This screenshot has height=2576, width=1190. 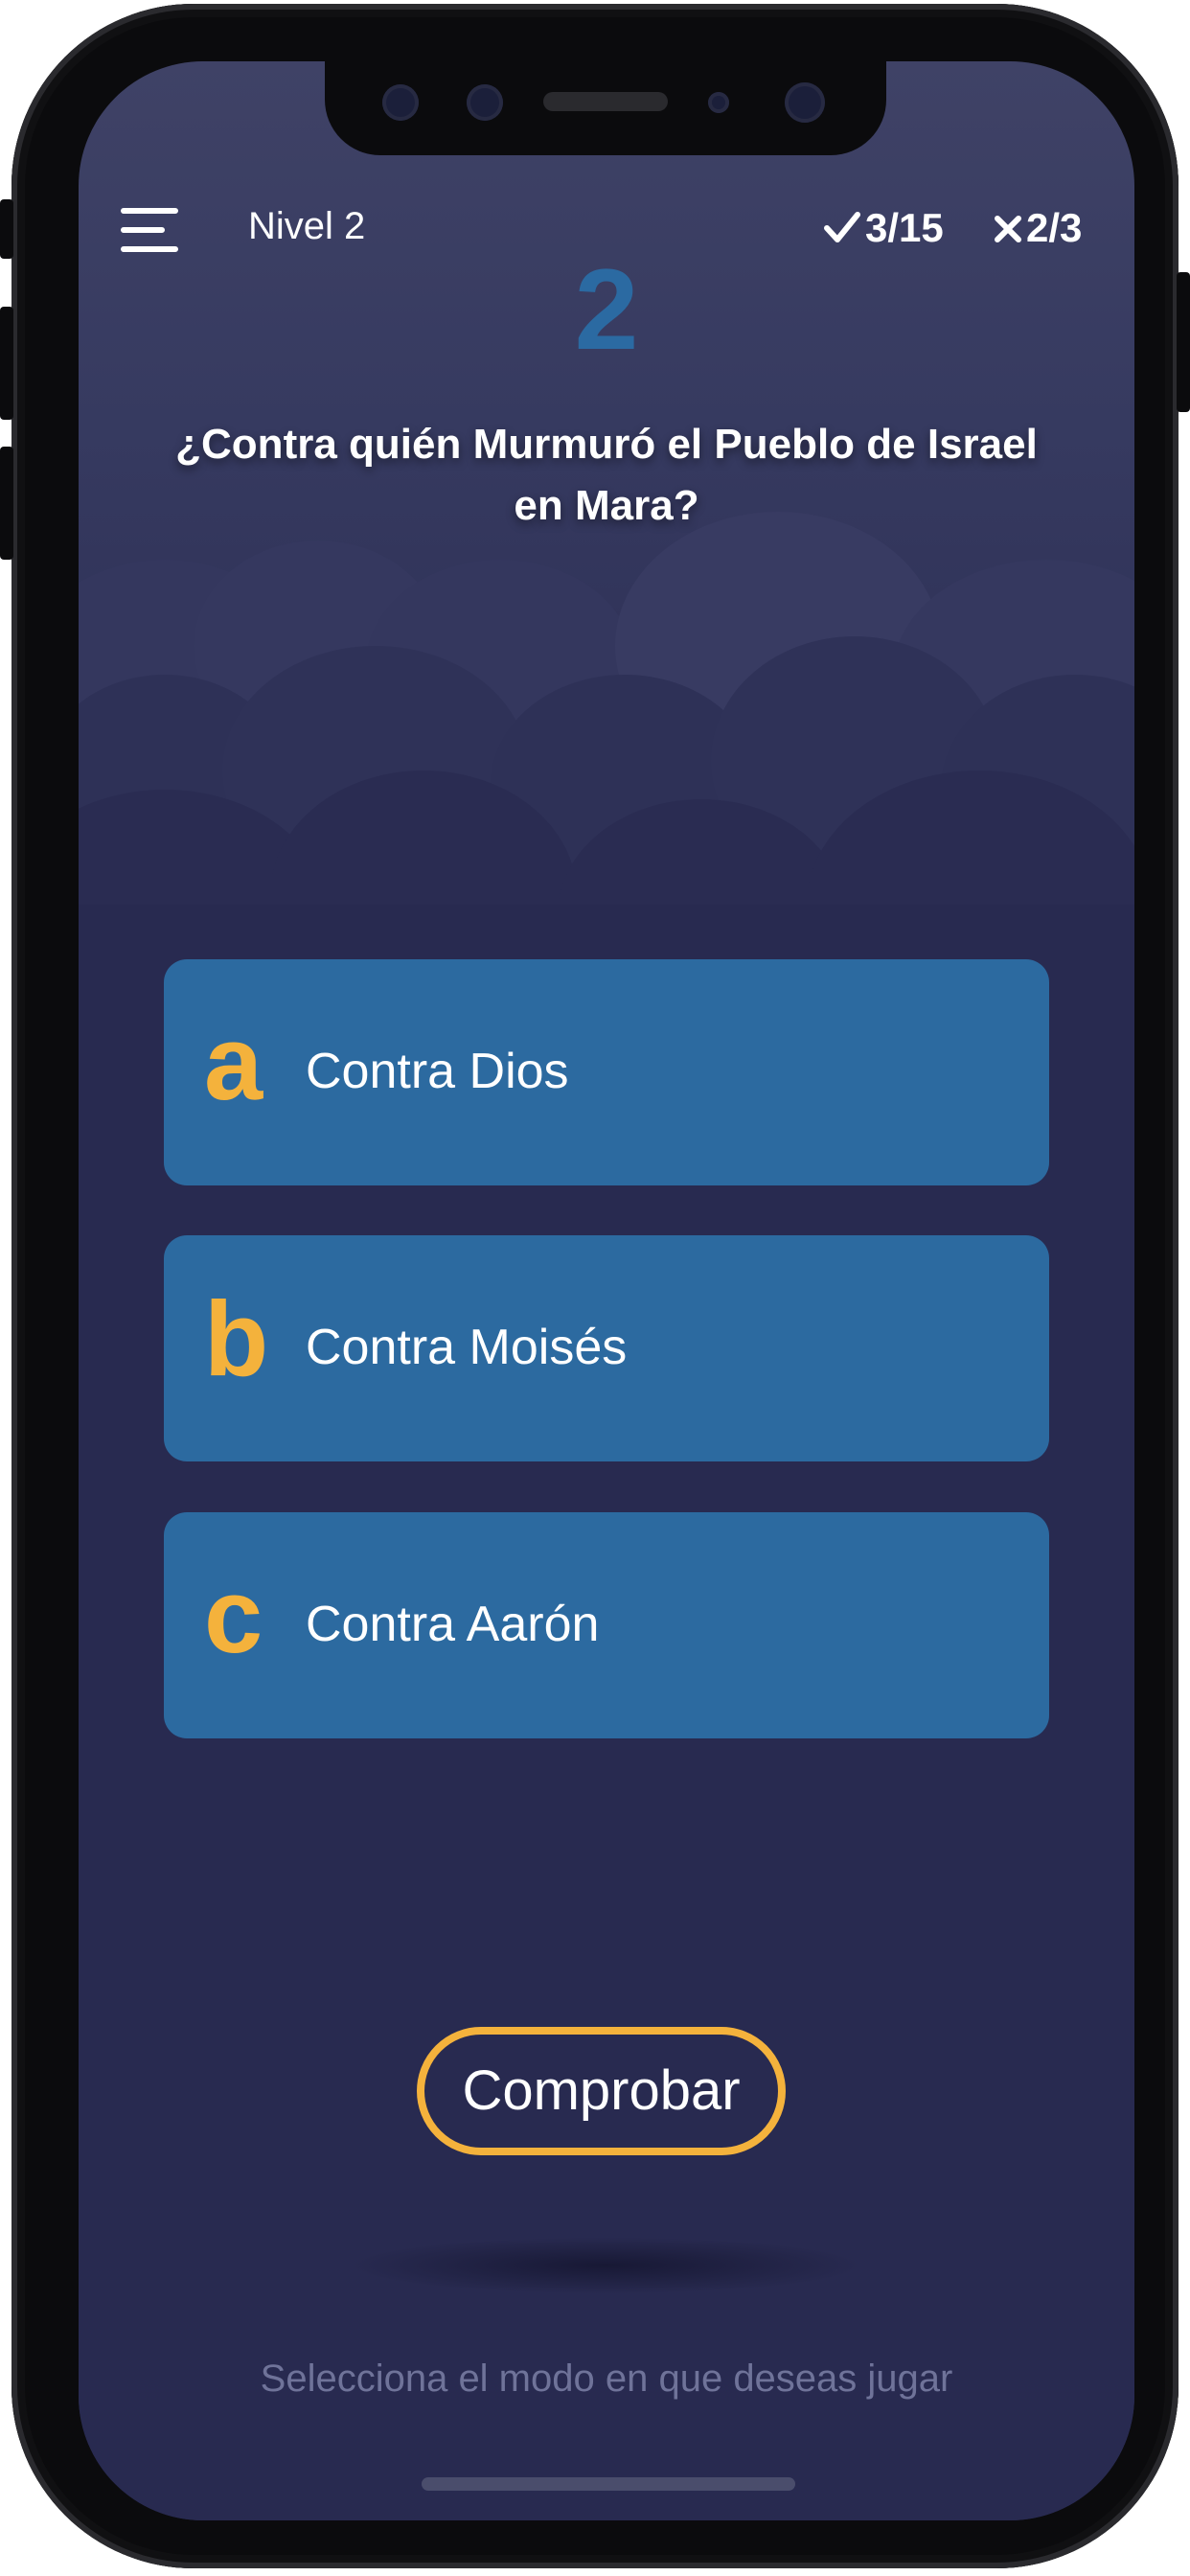 What do you see at coordinates (606, 1625) in the screenshot?
I see `answer-option-c: c Contra Aarón` at bounding box center [606, 1625].